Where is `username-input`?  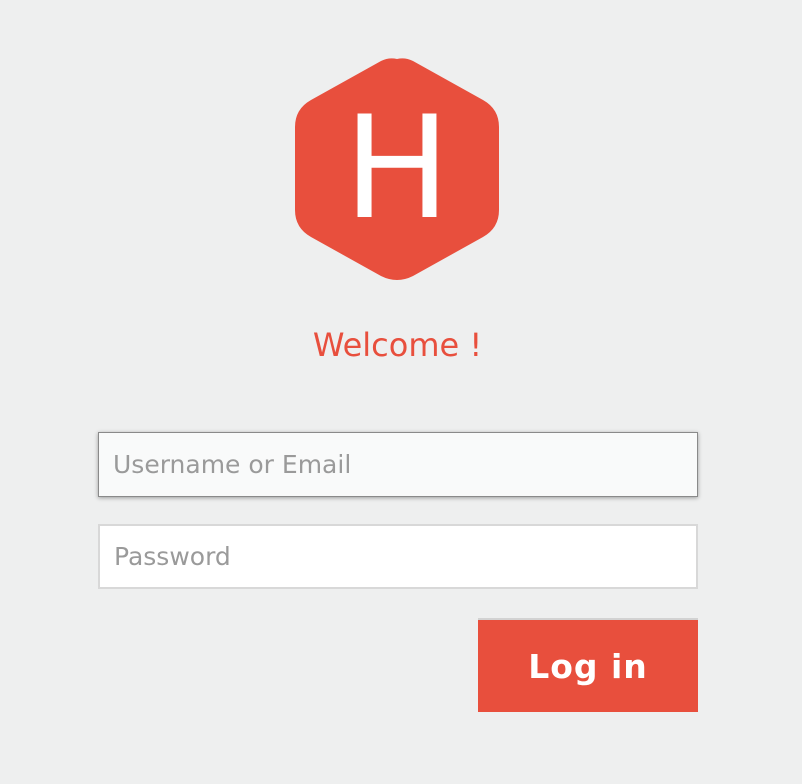 username-input is located at coordinates (398, 464).